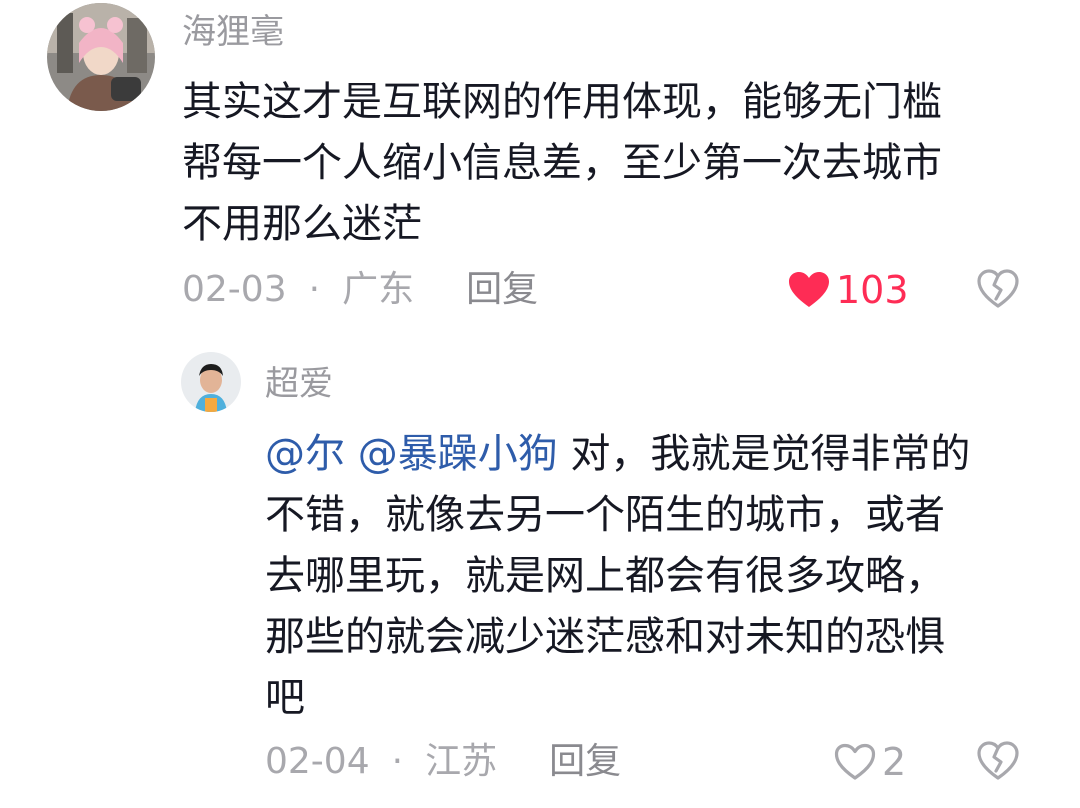 The width and height of the screenshot is (1080, 808). What do you see at coordinates (458, 454) in the screenshot?
I see `mention-link: @暴躁小狗` at bounding box center [458, 454].